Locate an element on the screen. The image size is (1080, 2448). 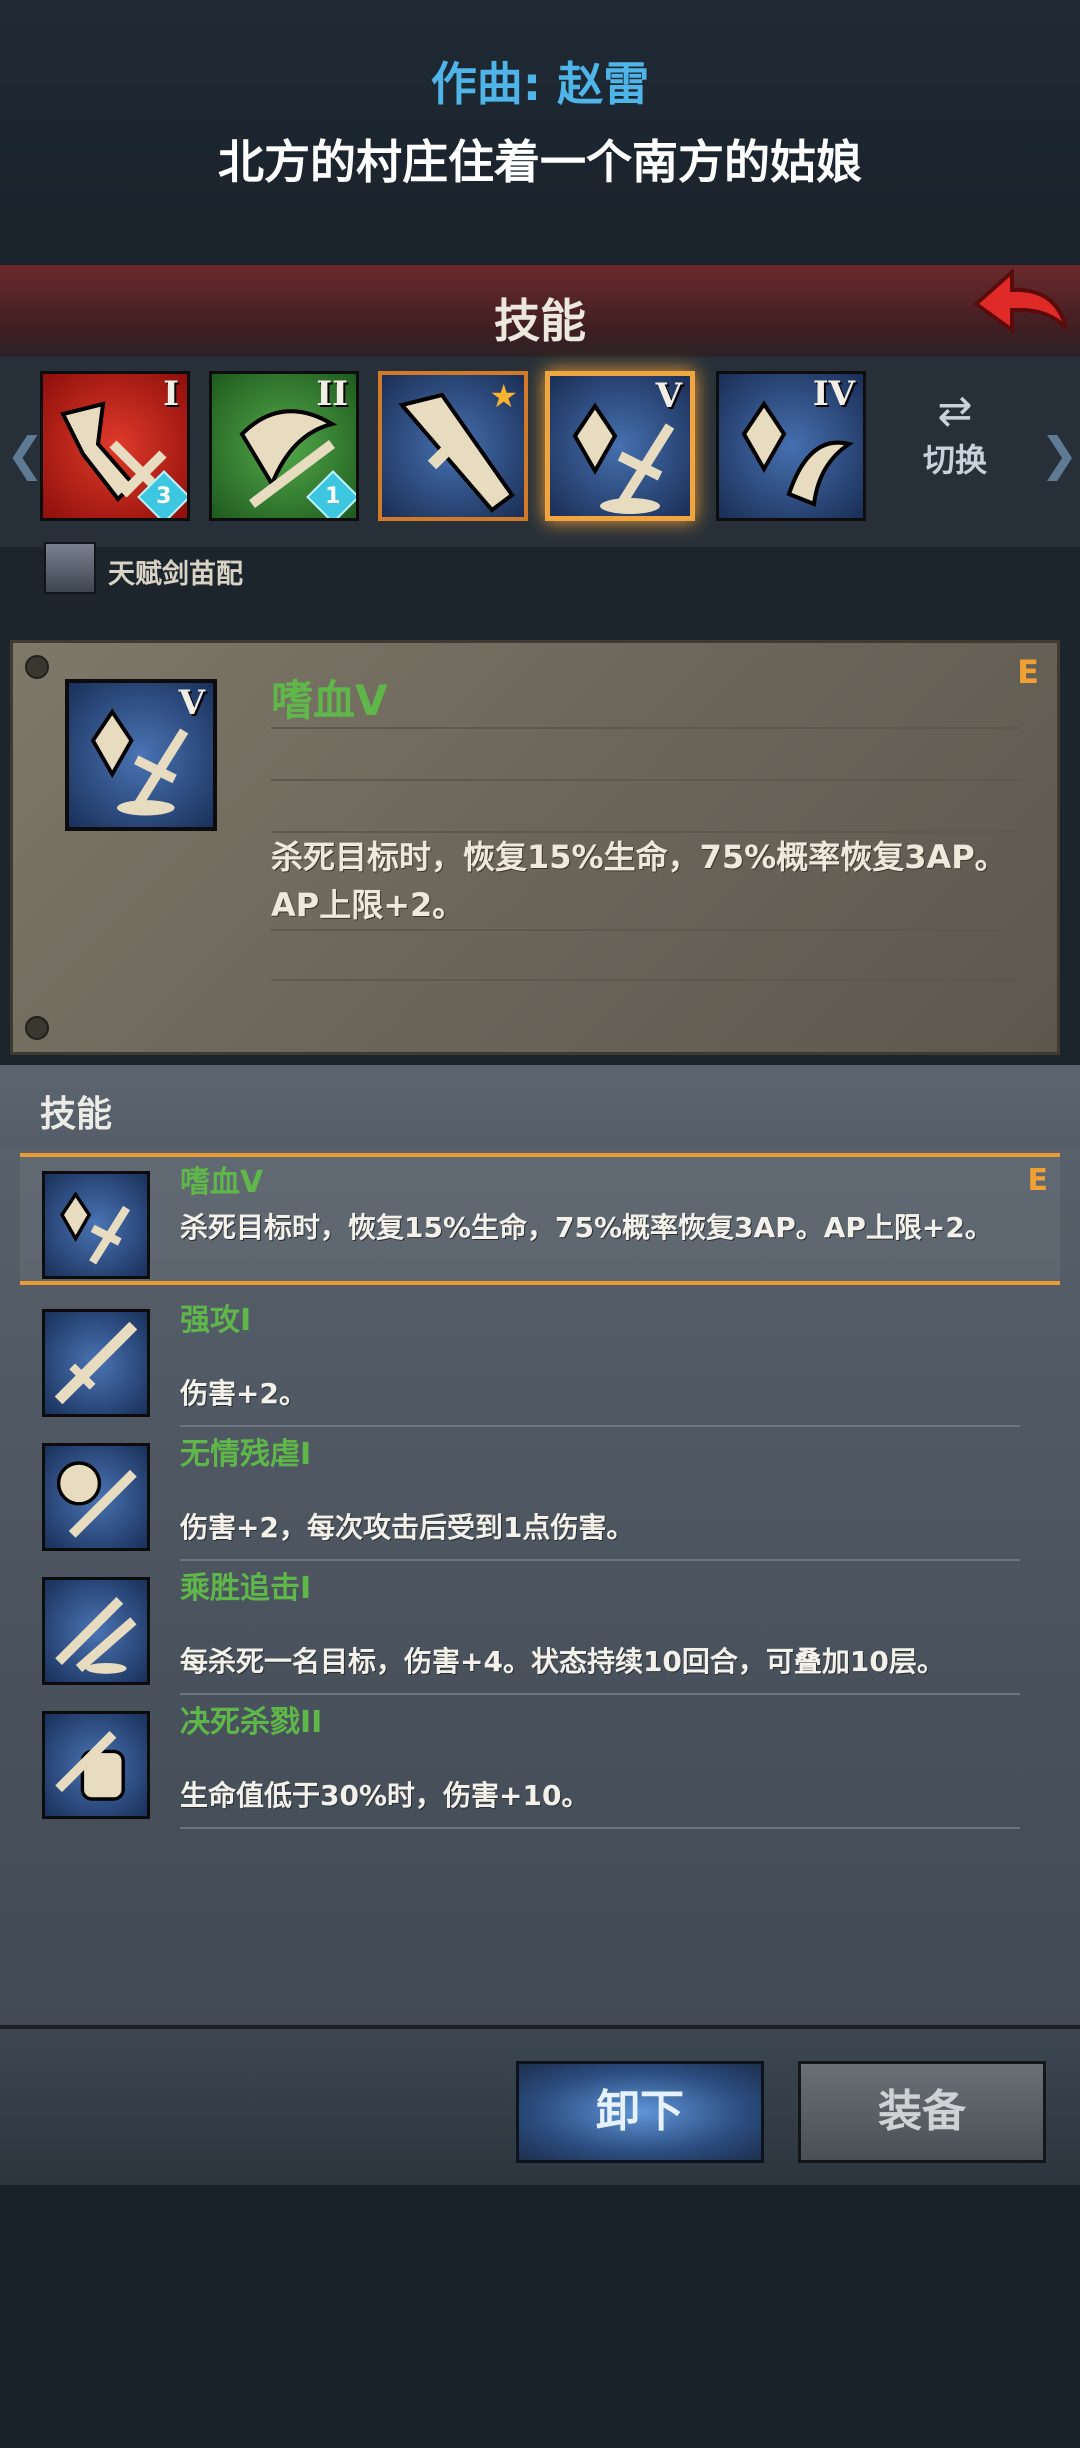
skill-description: 每杀死一名目标，伤害+4。状态持续10回合，可叠加10层。 is located at coordinates (562, 1661).